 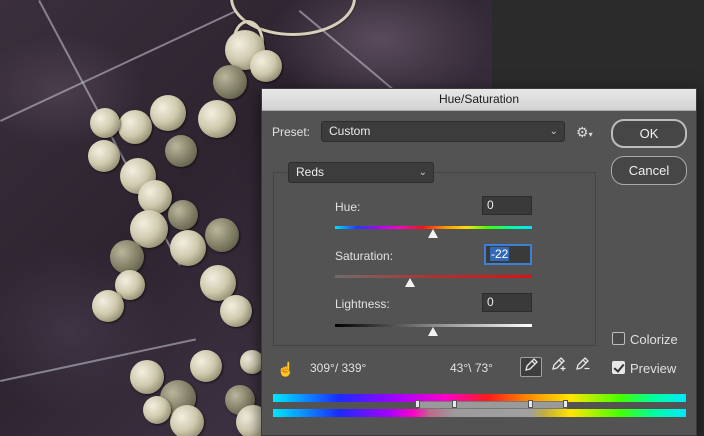 What do you see at coordinates (291, 132) in the screenshot?
I see `preset-label: Preset:` at bounding box center [291, 132].